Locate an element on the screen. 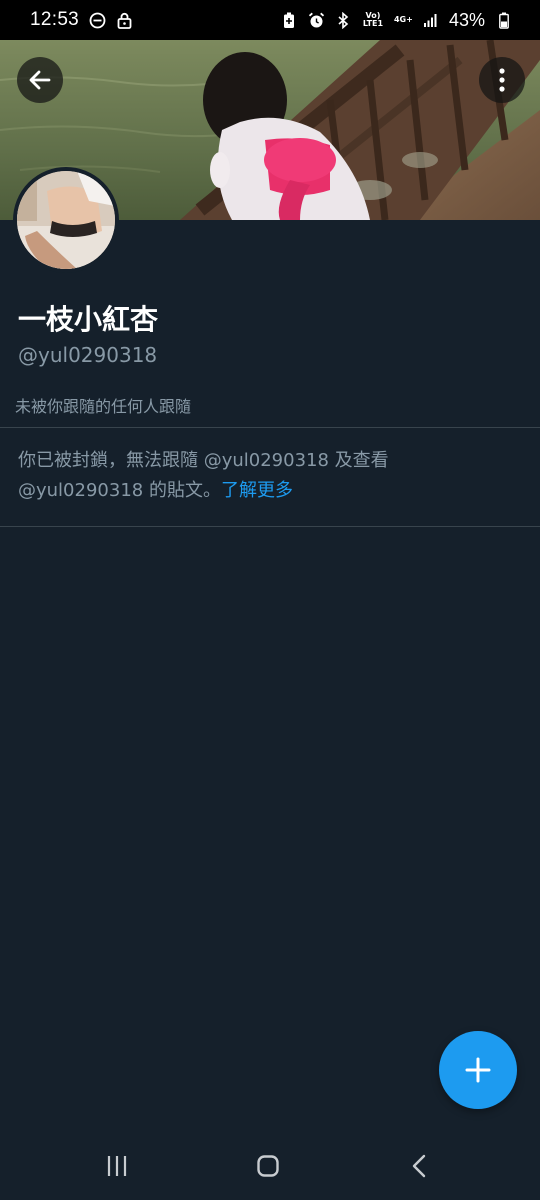  avatar-photo is located at coordinates (66, 220).